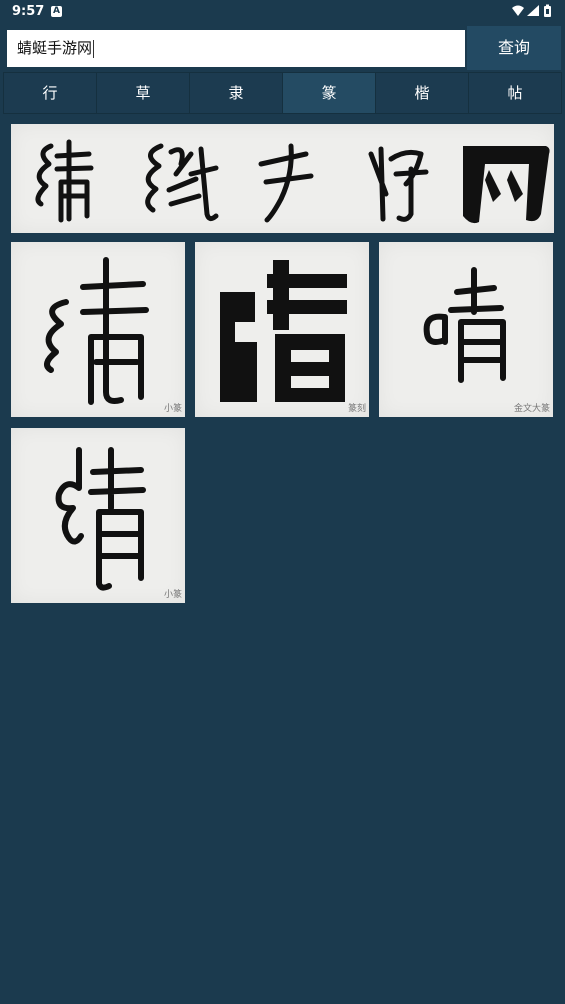 The width and height of the screenshot is (565, 1004). I want to click on tab-kai: 楷, so click(422, 93).